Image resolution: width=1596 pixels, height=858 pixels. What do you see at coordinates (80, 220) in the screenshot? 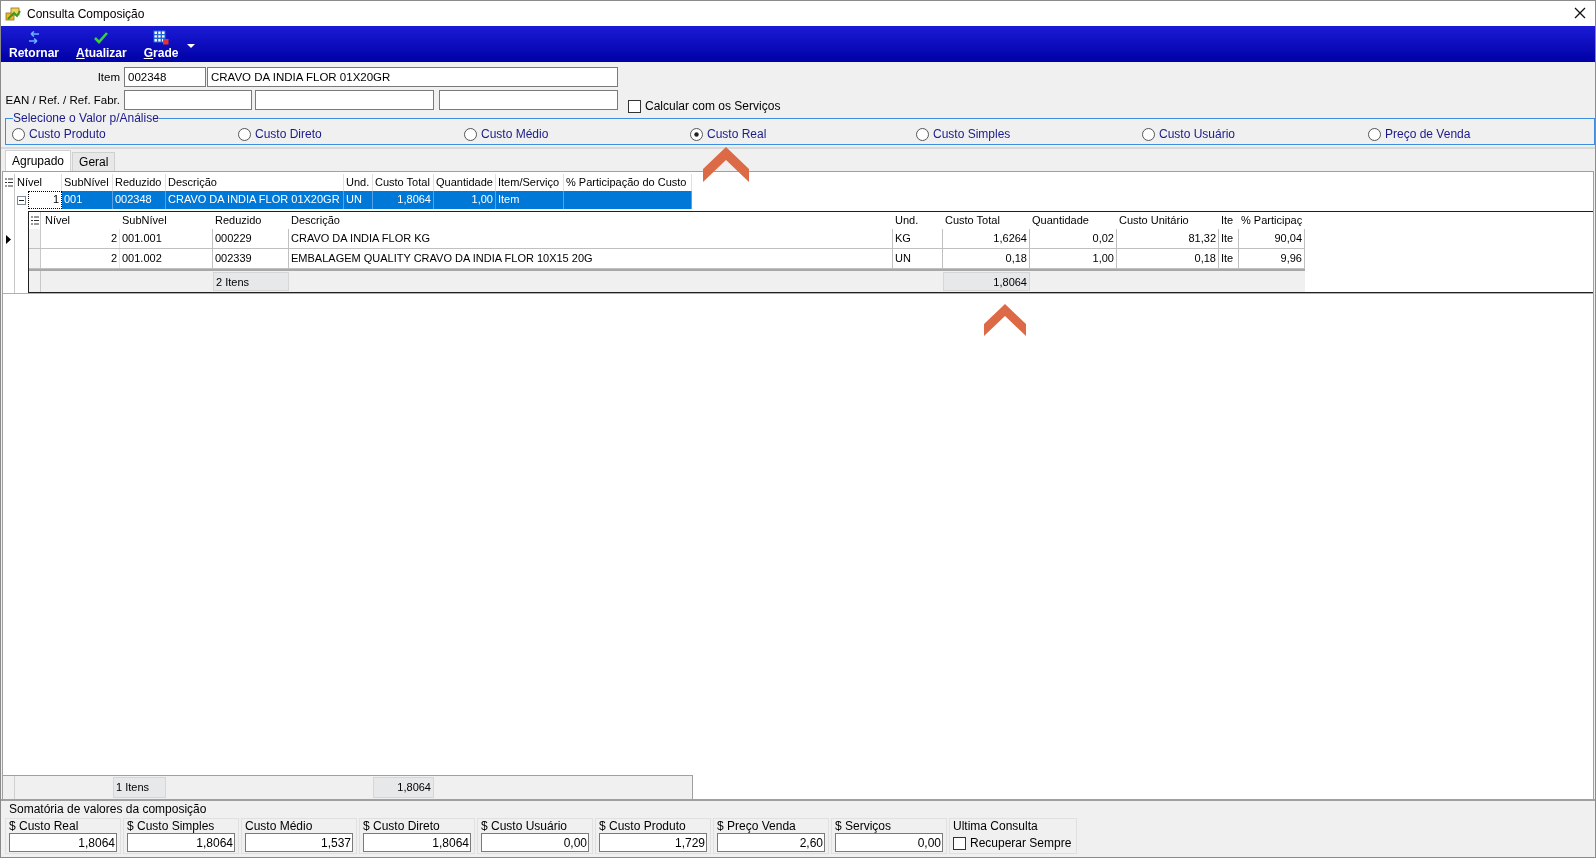
I see `column-header: Nível` at bounding box center [80, 220].